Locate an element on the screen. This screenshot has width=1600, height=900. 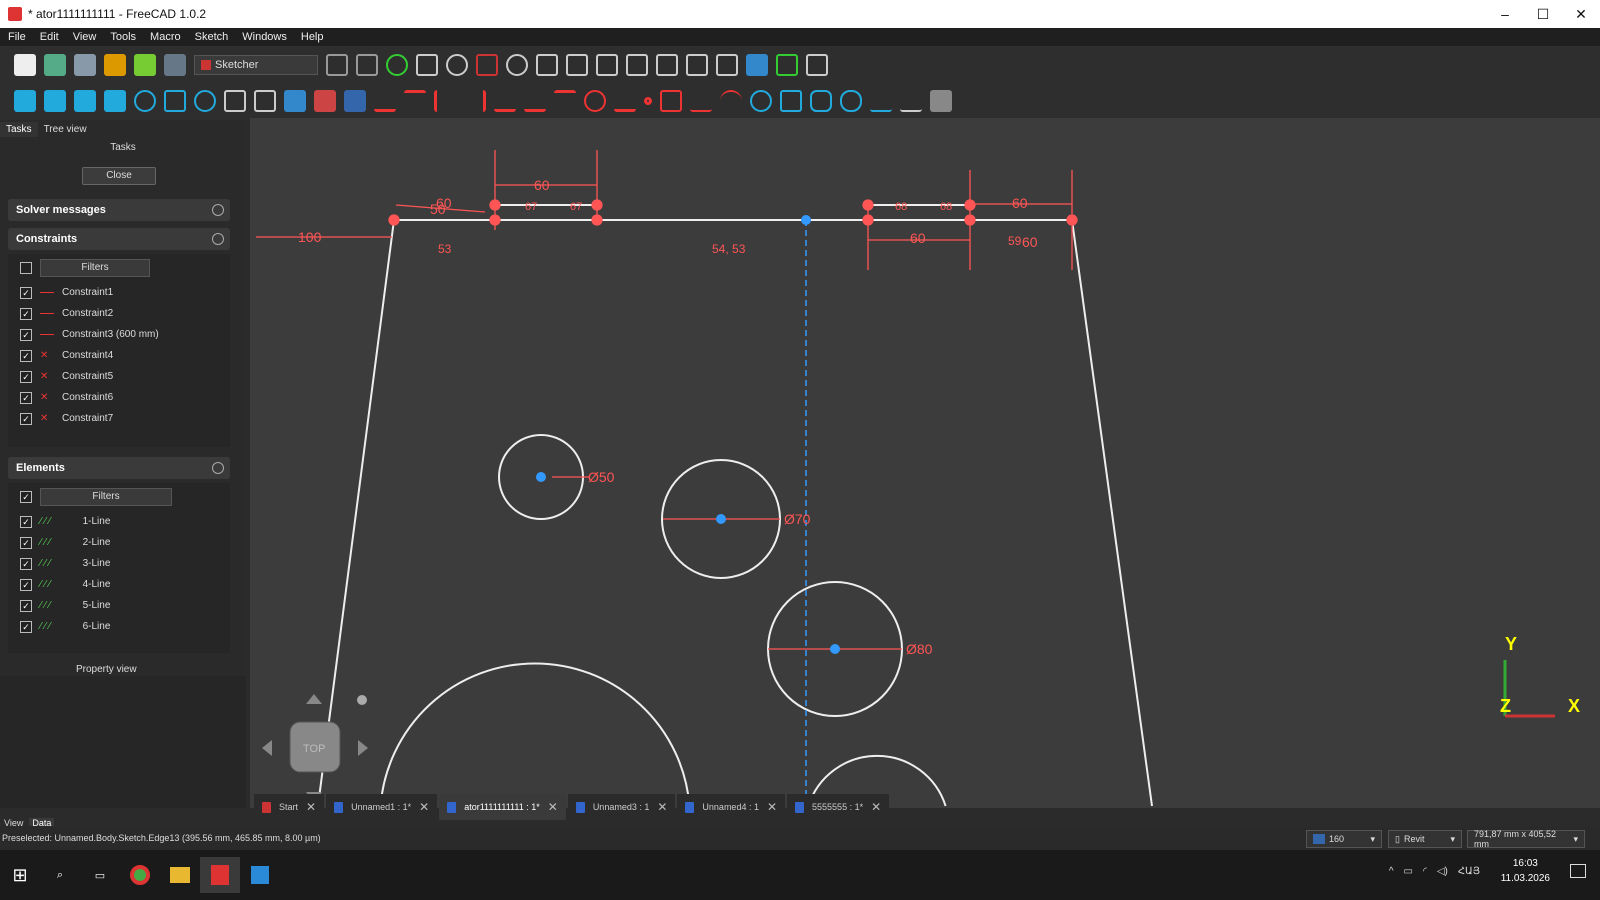
select-icon is located at coordinates (265, 101).